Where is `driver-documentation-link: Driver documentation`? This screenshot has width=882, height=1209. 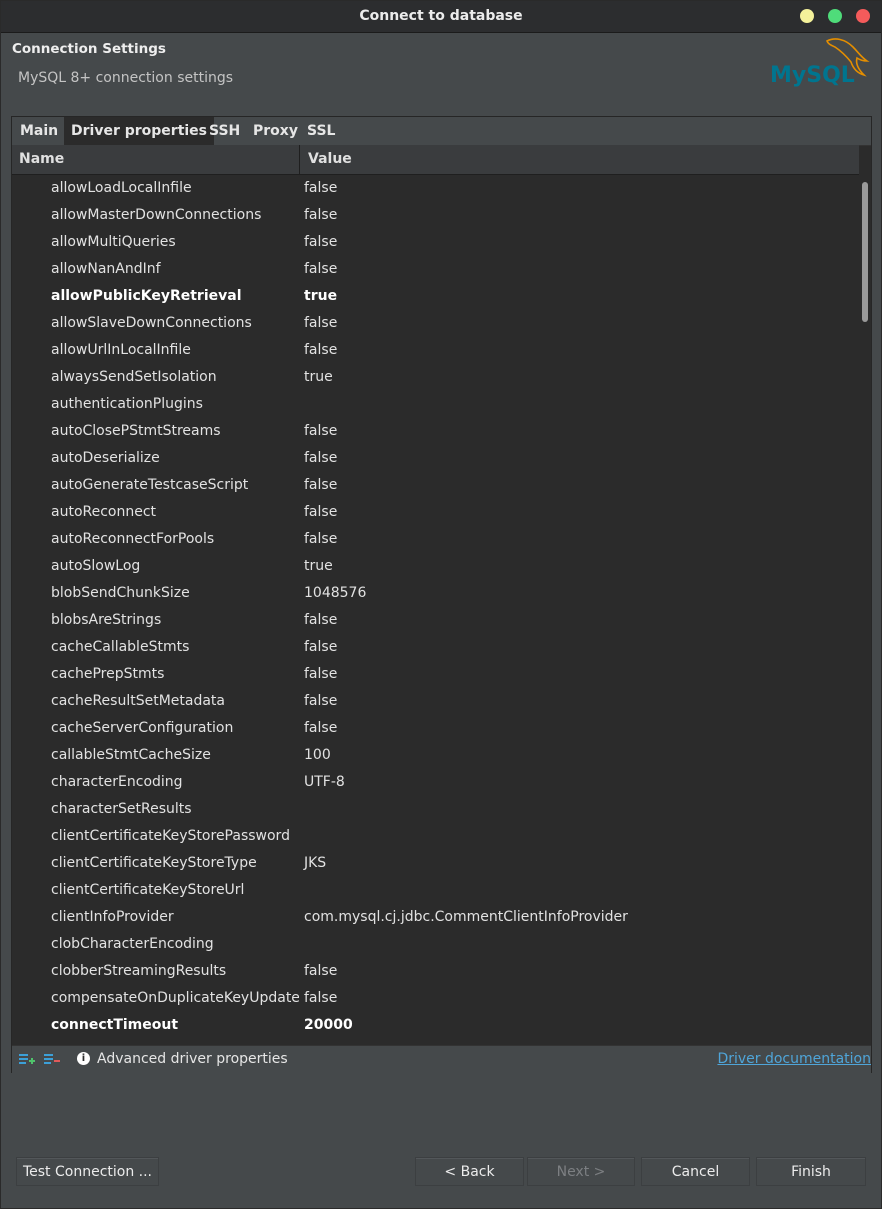 driver-documentation-link: Driver documentation is located at coordinates (794, 1059).